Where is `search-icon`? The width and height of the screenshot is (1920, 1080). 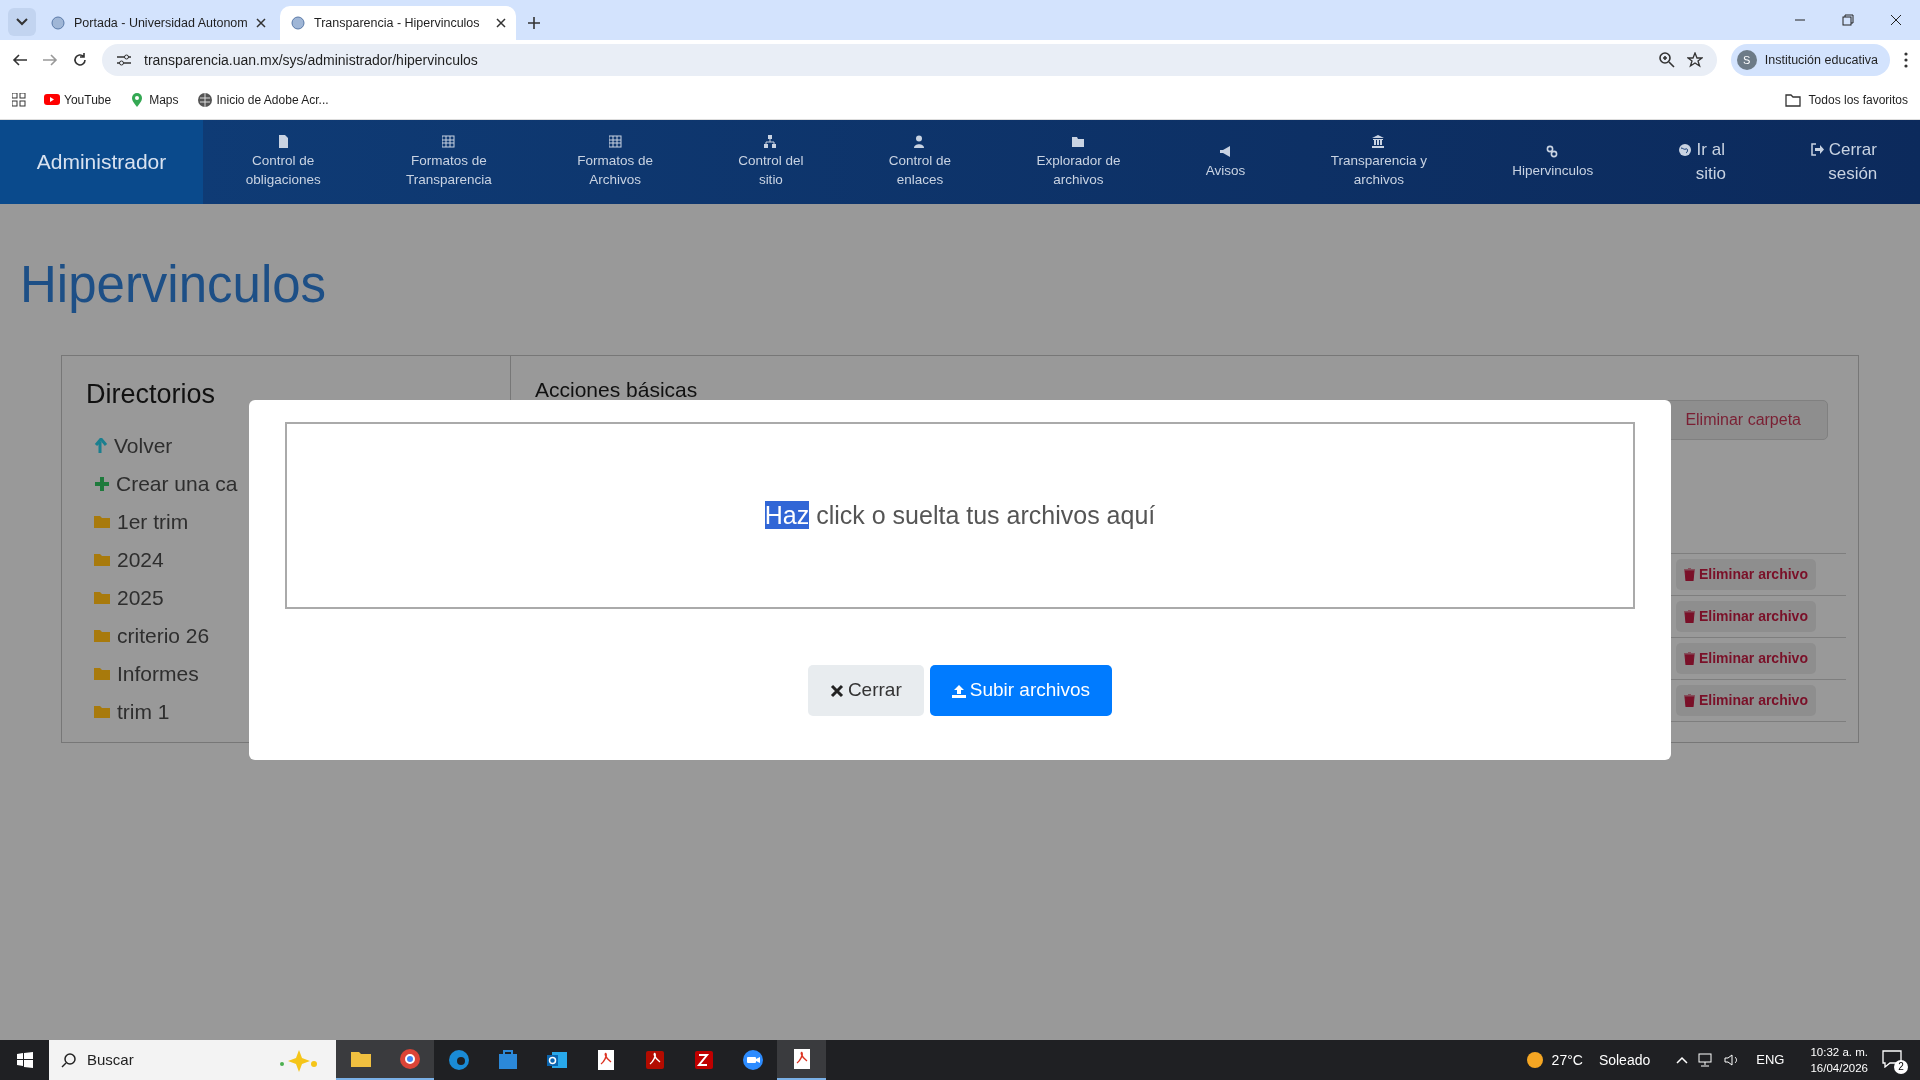 search-icon is located at coordinates (69, 1060).